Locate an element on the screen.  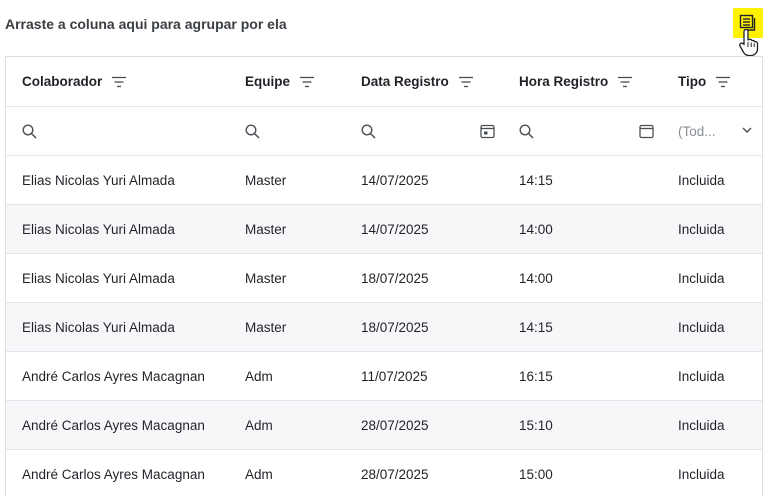
column-header-equipe: Equipe is located at coordinates (280, 81).